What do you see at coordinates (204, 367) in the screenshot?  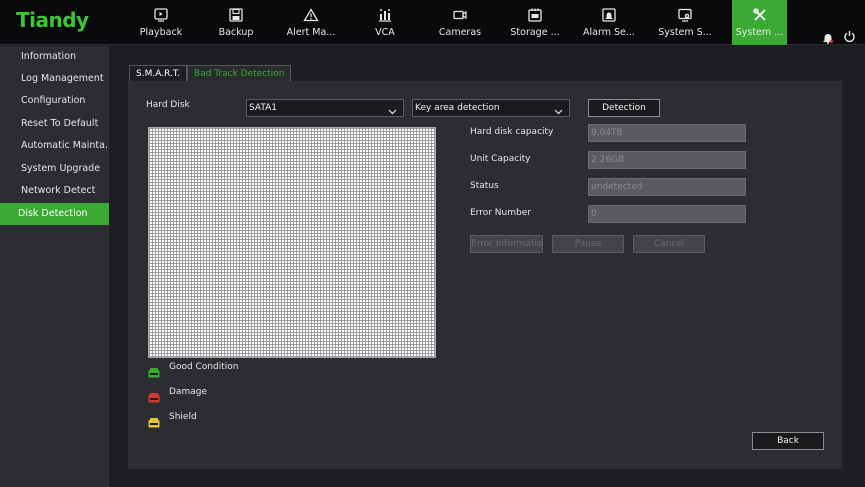 I see `good-condition-label: Good Condition` at bounding box center [204, 367].